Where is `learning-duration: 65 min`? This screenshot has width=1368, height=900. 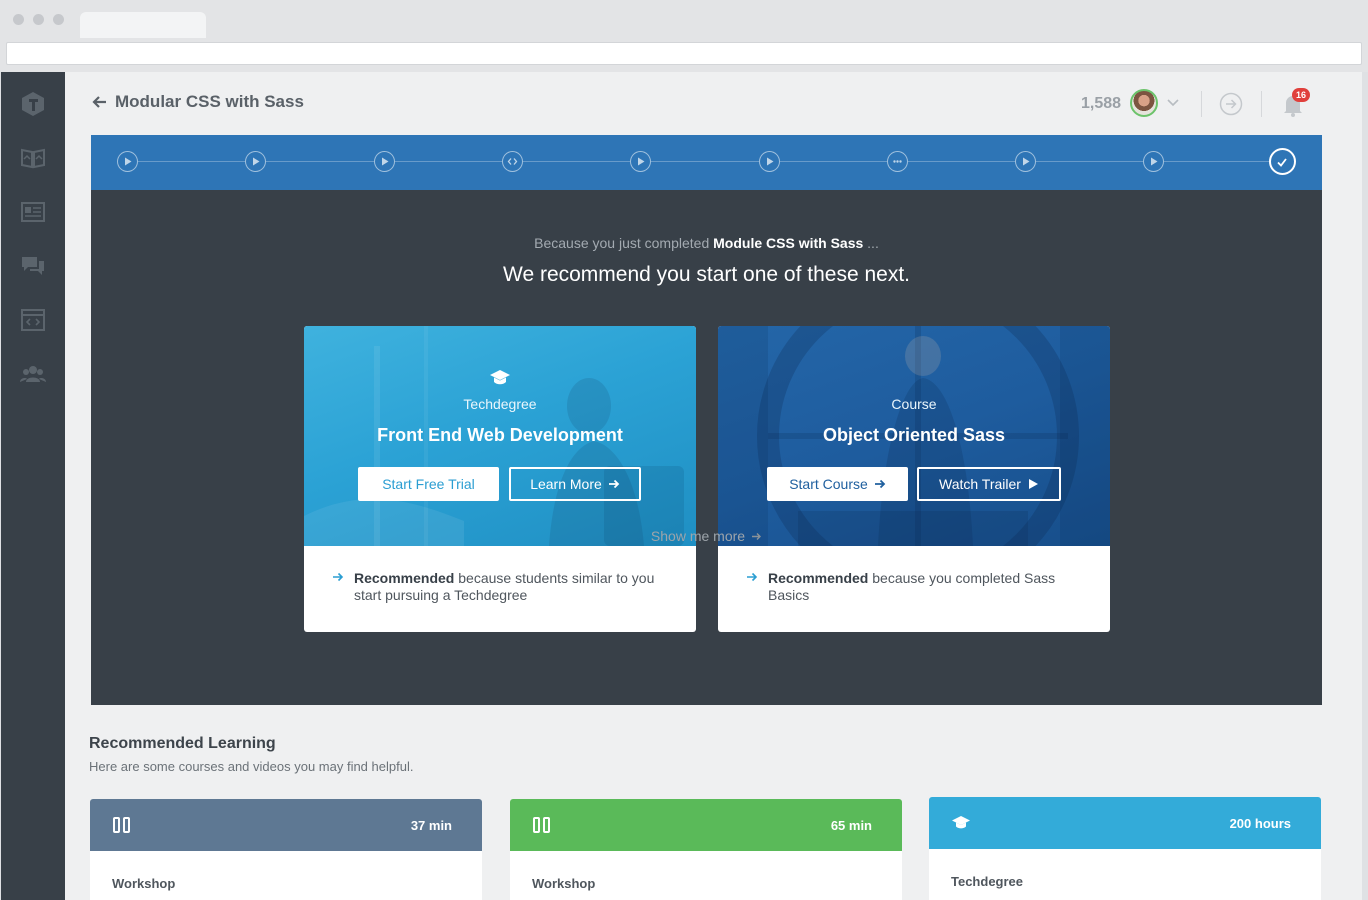 learning-duration: 65 min is located at coordinates (851, 825).